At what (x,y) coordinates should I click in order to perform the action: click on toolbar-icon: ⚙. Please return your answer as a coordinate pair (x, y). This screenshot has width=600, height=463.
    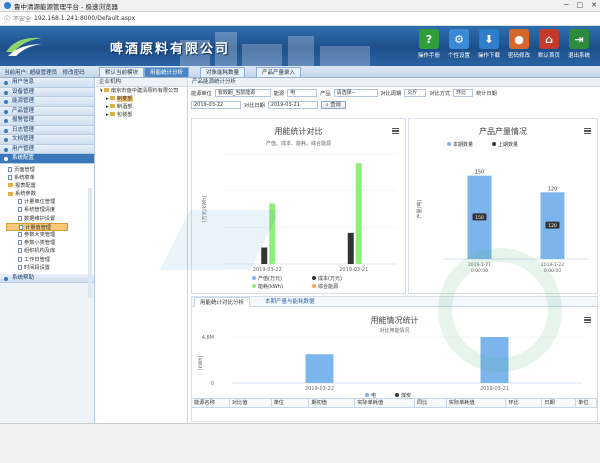
    Looking at the image, I should click on (459, 39).